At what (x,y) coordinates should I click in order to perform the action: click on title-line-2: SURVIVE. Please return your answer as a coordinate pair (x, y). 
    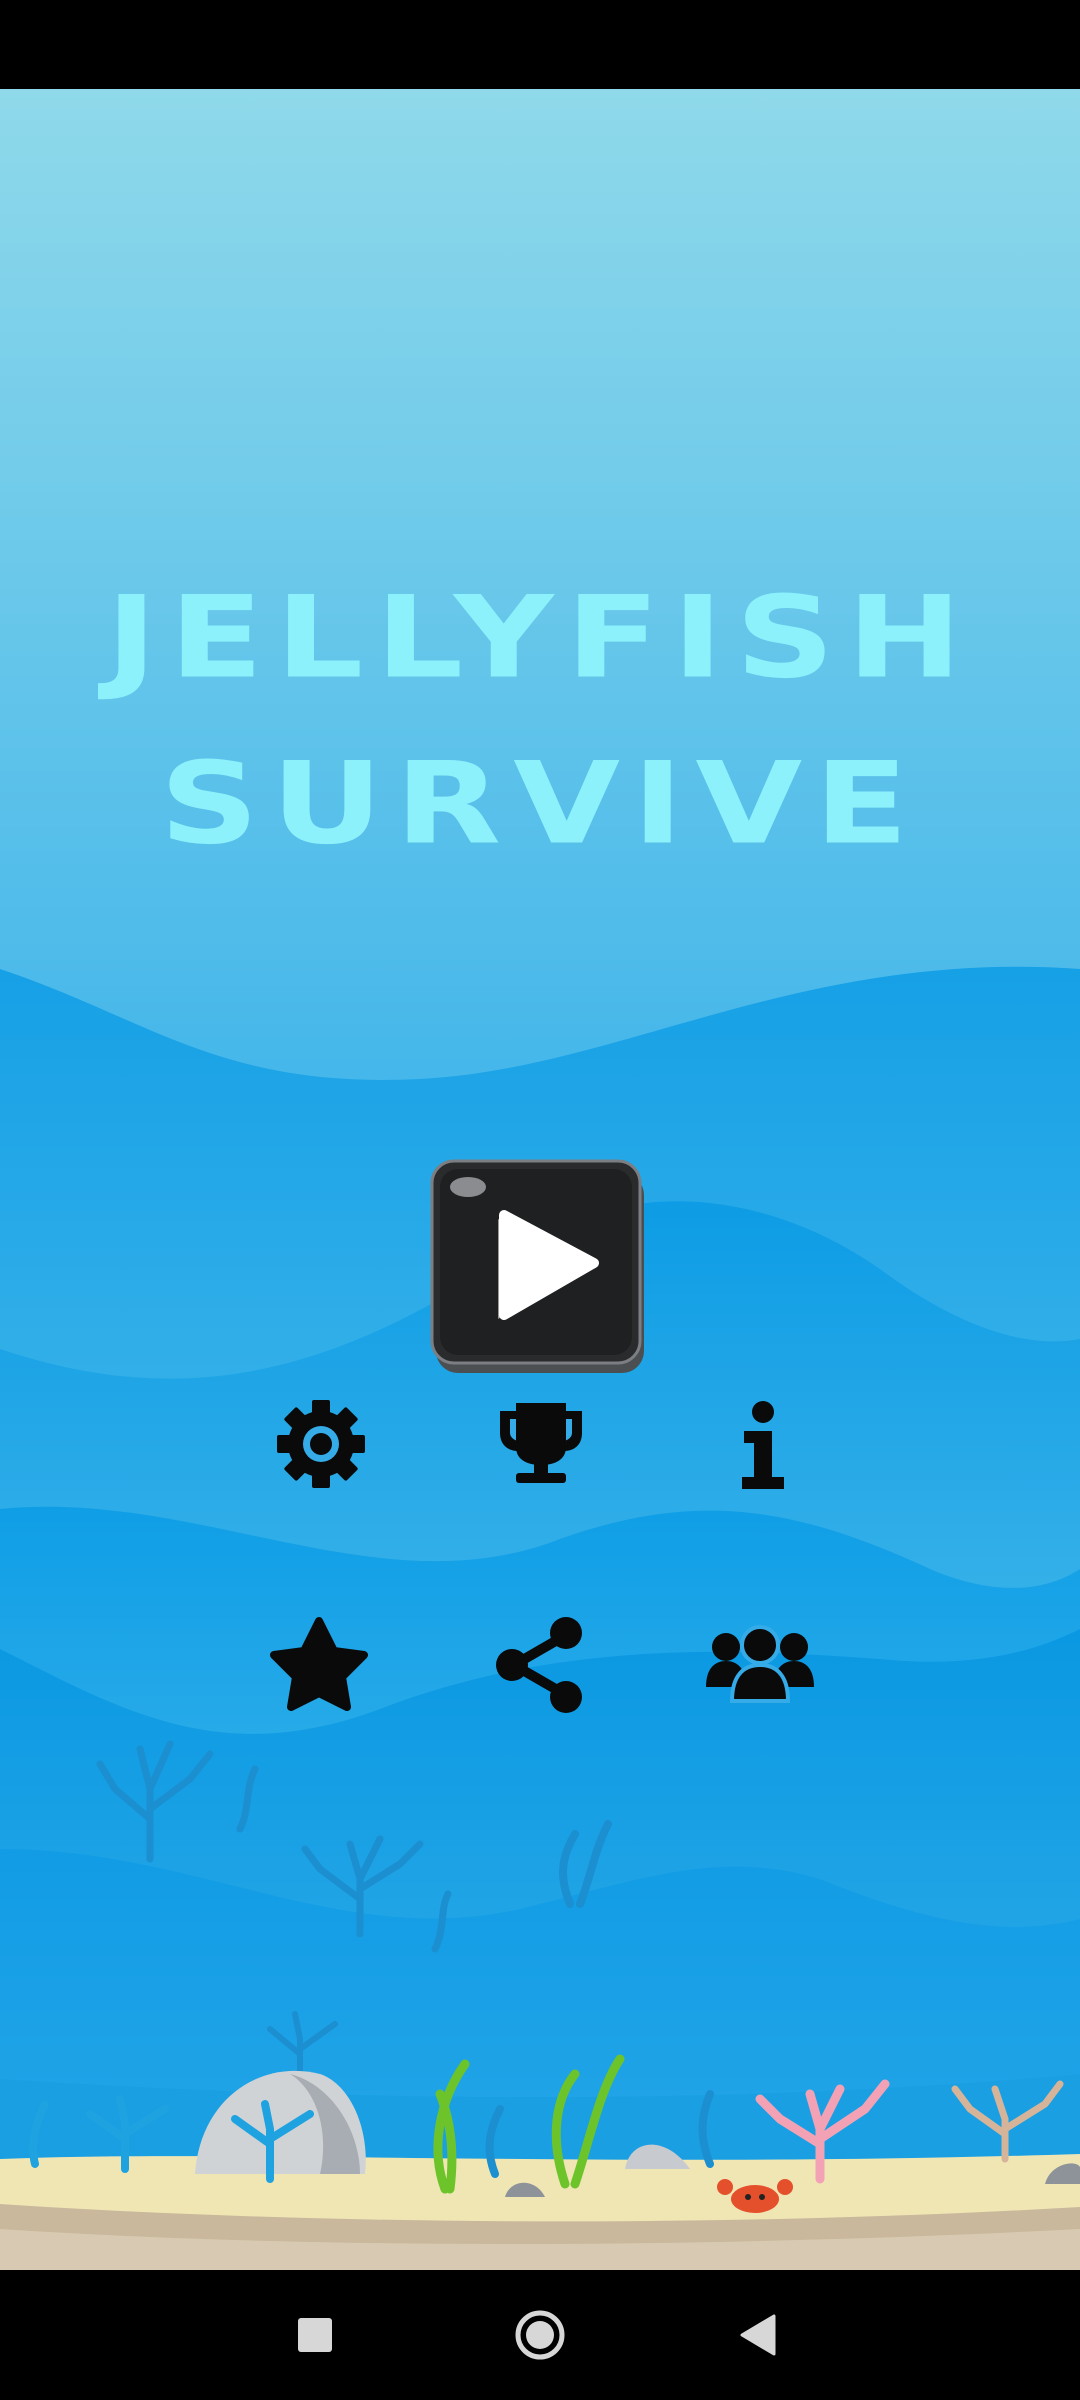
    Looking at the image, I should click on (540, 803).